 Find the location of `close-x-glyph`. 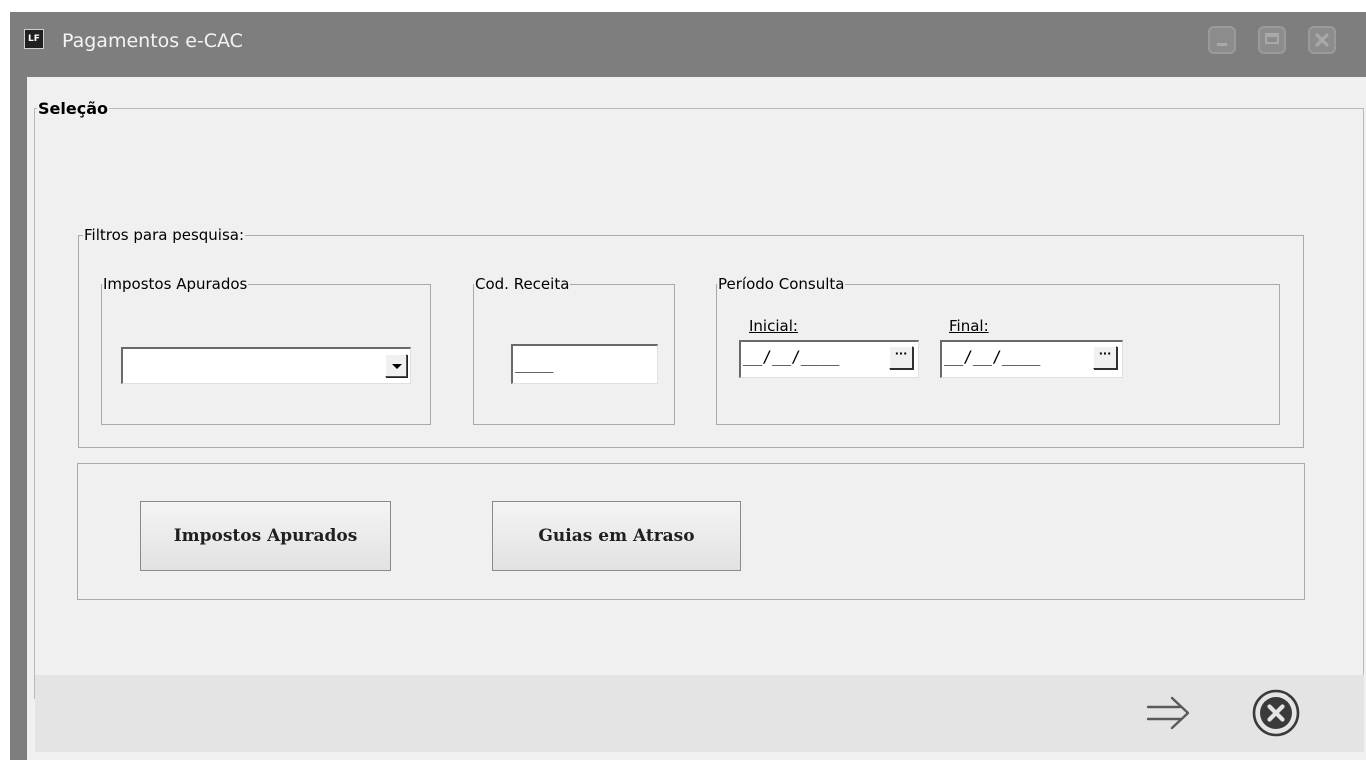

close-x-glyph is located at coordinates (1322, 40).